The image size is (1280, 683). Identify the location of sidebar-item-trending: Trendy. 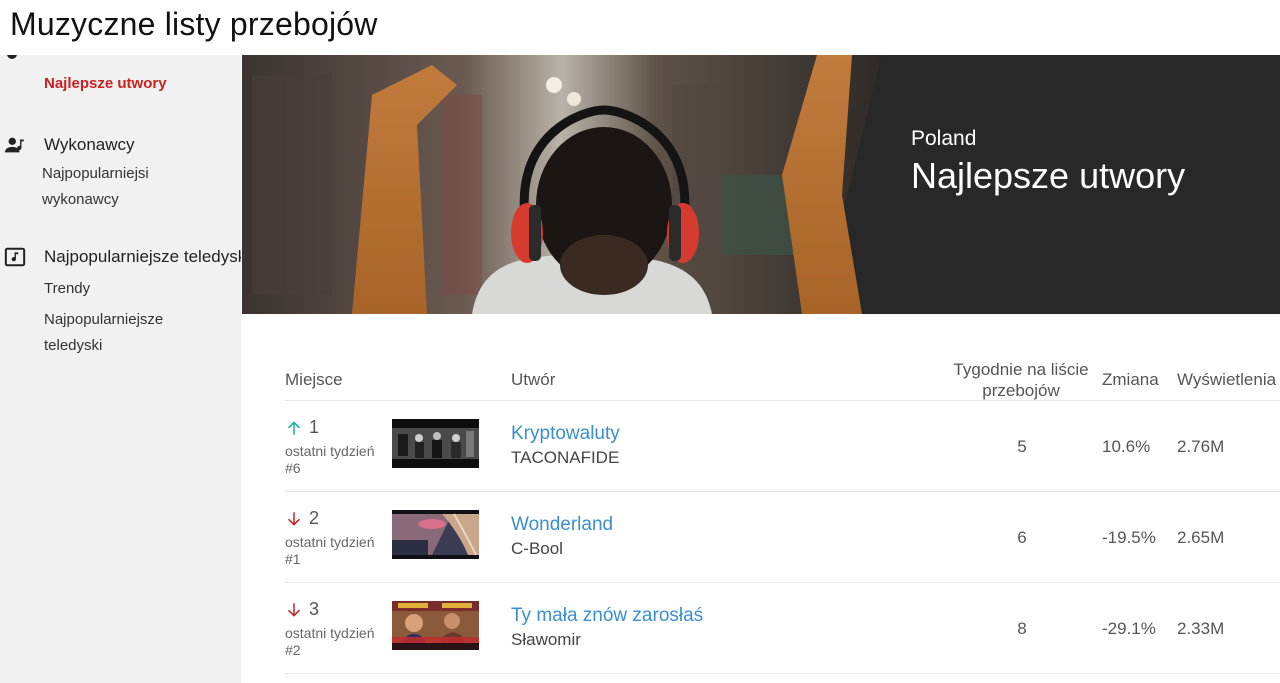
(67, 289).